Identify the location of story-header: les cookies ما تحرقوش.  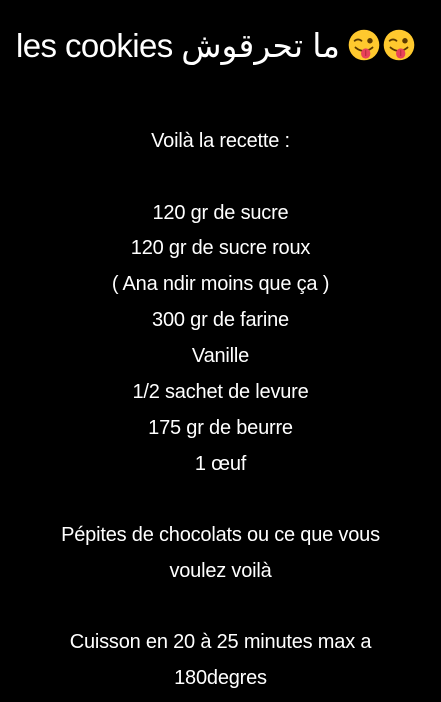
(226, 45).